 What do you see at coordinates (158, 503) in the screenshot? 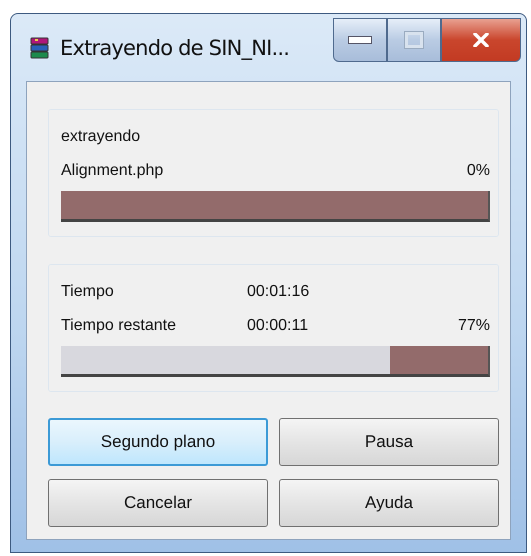
I see `dialog-button: Cancelar` at bounding box center [158, 503].